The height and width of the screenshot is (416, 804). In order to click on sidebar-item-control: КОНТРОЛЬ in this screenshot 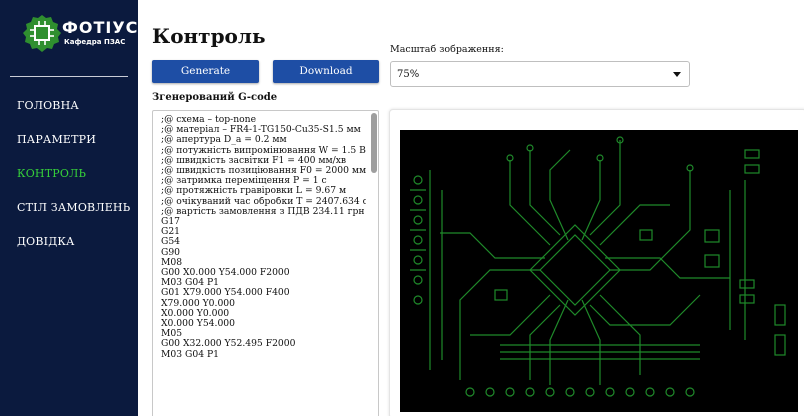, I will do `click(69, 183)`.